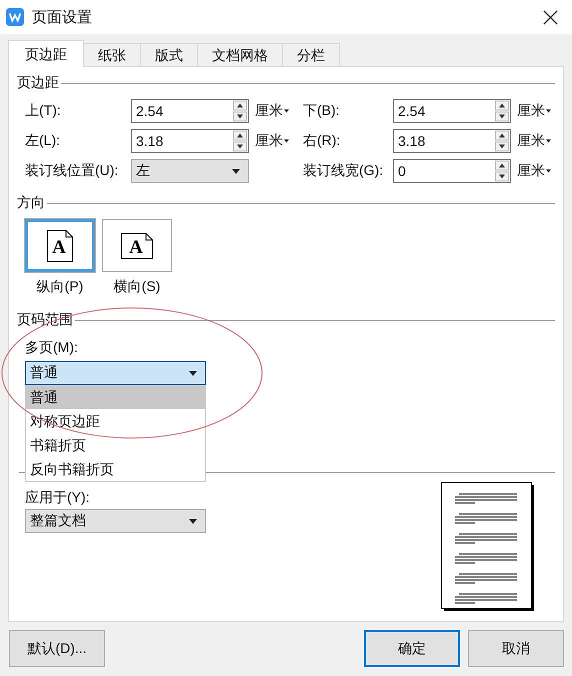 This screenshot has height=676, width=572. Describe the element at coordinates (60, 287) in the screenshot. I see `orientation-label: 纵向(P)` at that location.